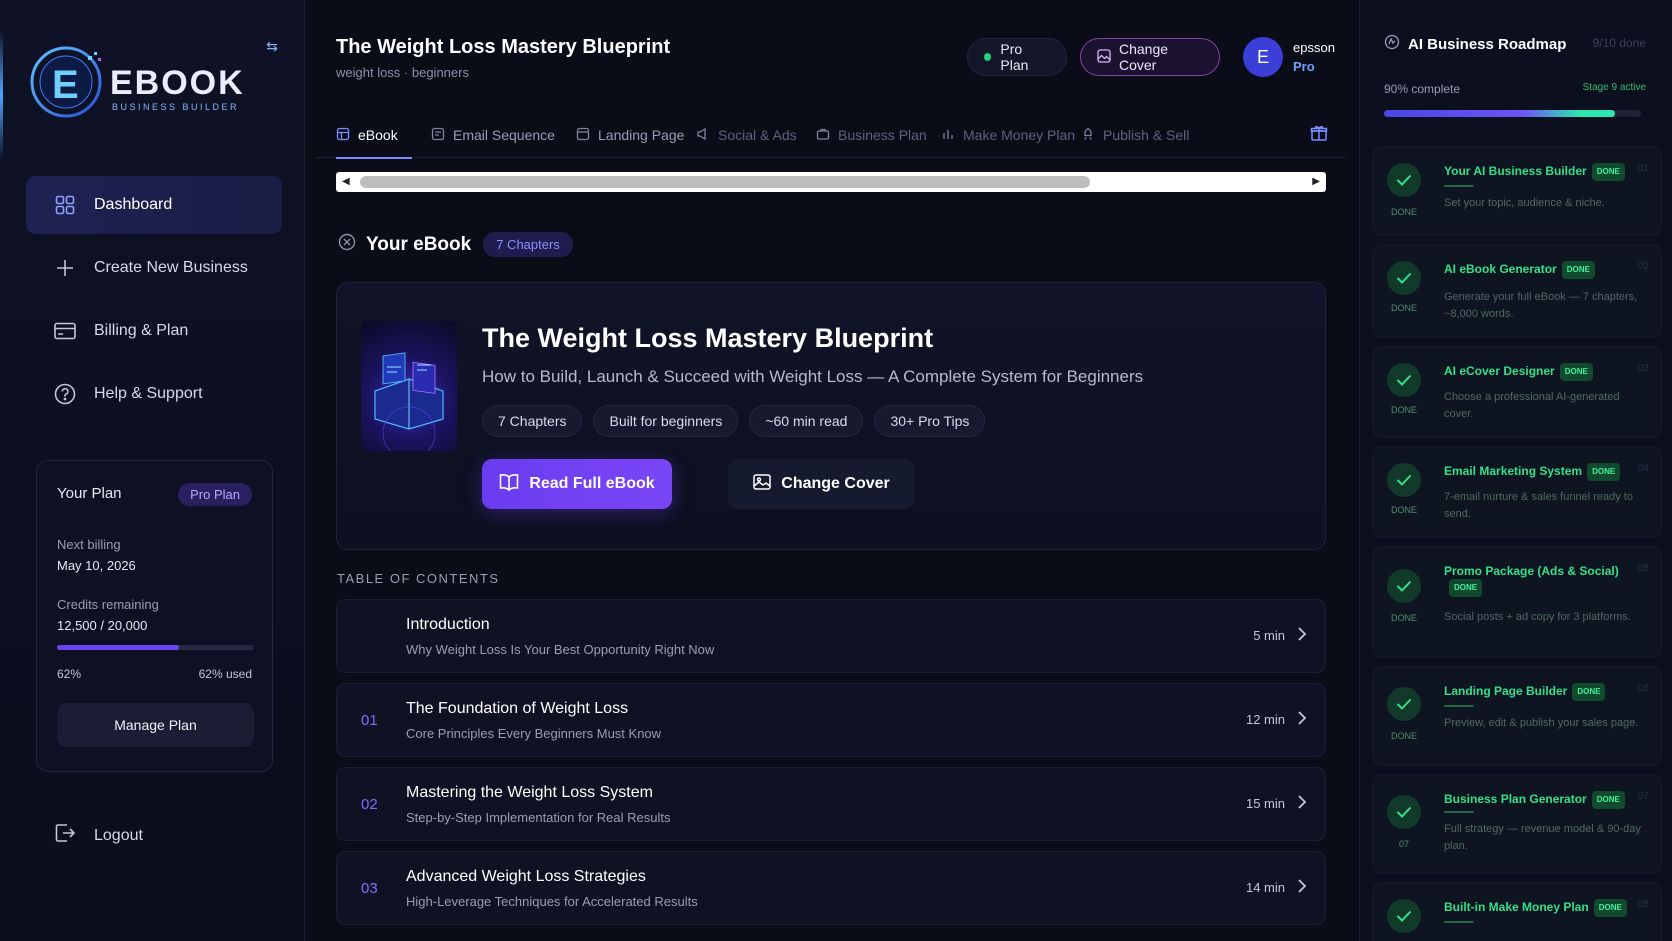 Image resolution: width=1672 pixels, height=941 pixels. I want to click on credits-label: Credits remaining, so click(108, 604).